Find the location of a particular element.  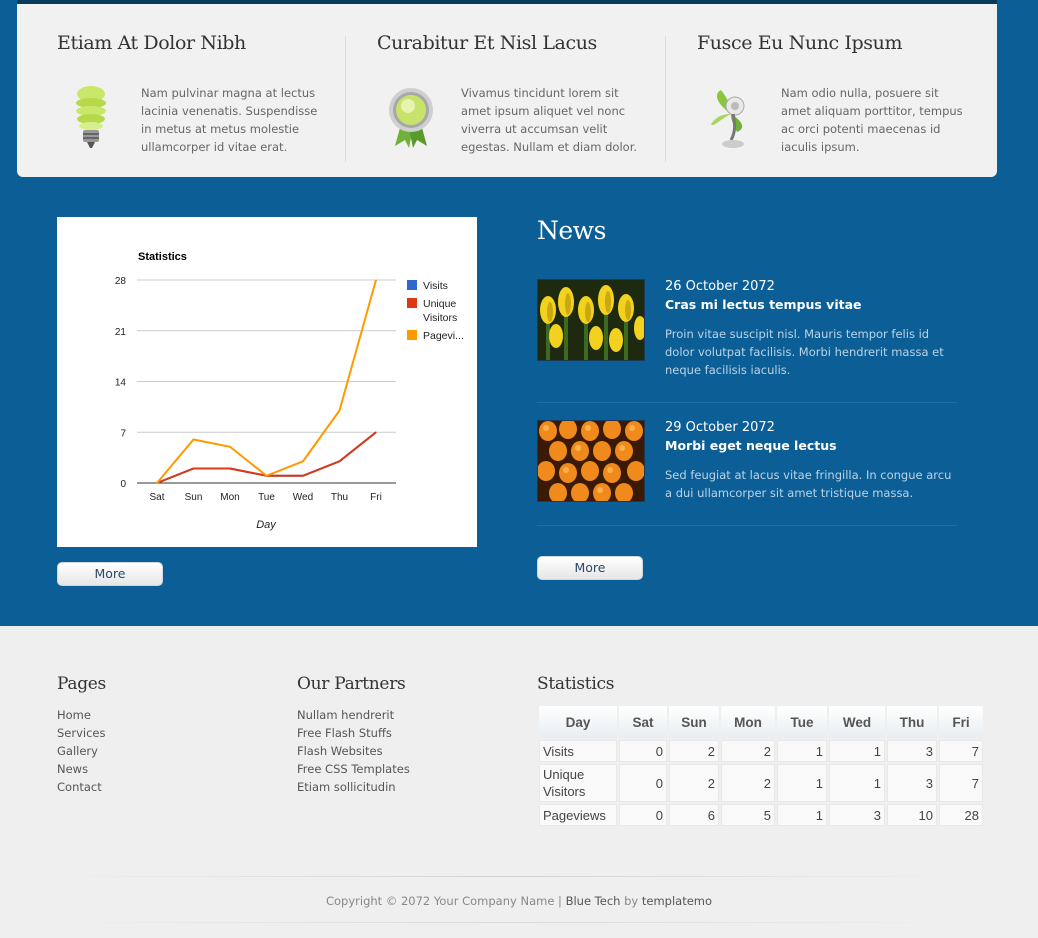

partner-link: Free Flash Stuffs is located at coordinates (353, 733).